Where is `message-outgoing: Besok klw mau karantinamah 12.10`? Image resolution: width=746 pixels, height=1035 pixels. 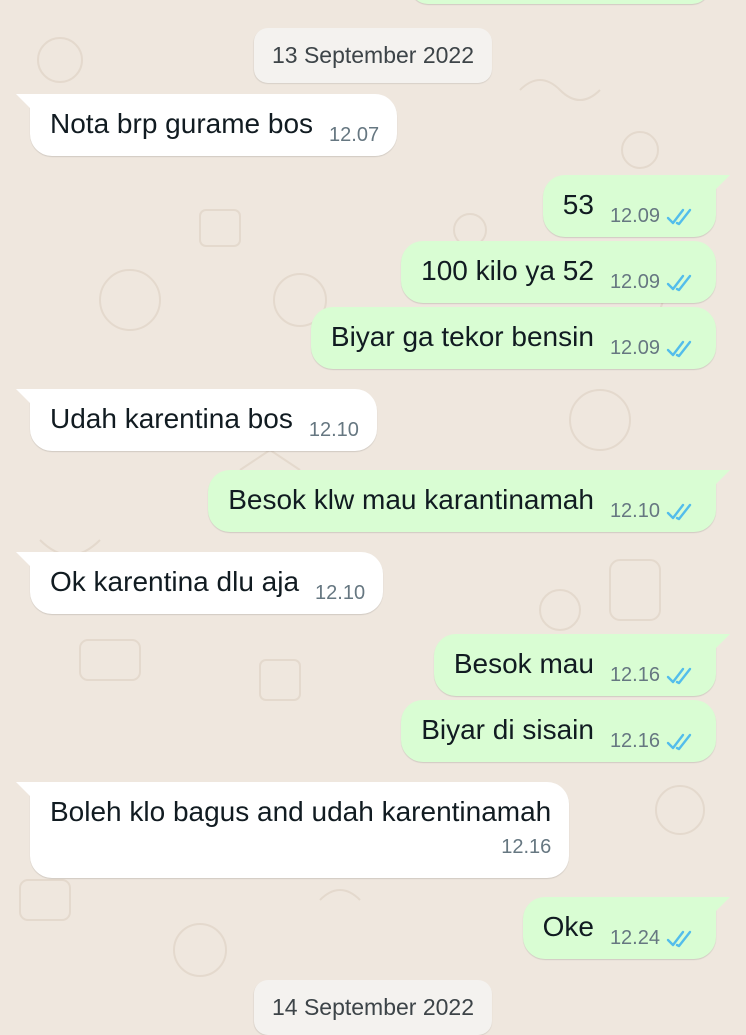
message-outgoing: Besok klw mau karantinamah 12.10 is located at coordinates (469, 501).